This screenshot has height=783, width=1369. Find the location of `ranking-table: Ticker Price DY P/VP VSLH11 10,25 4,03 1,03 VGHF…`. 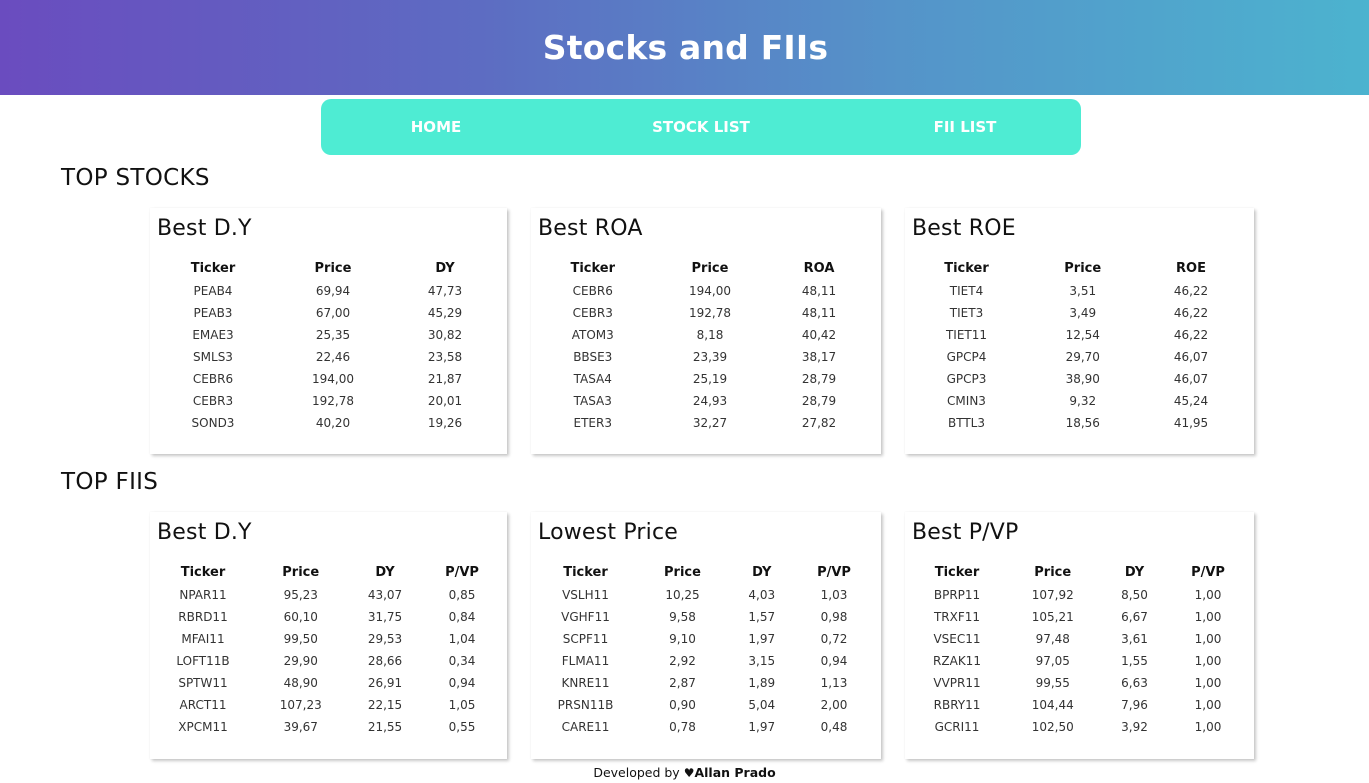

ranking-table: Ticker Price DY P/VP VSLH11 10,25 4,03 1,03 VGHF… is located at coordinates (700, 649).